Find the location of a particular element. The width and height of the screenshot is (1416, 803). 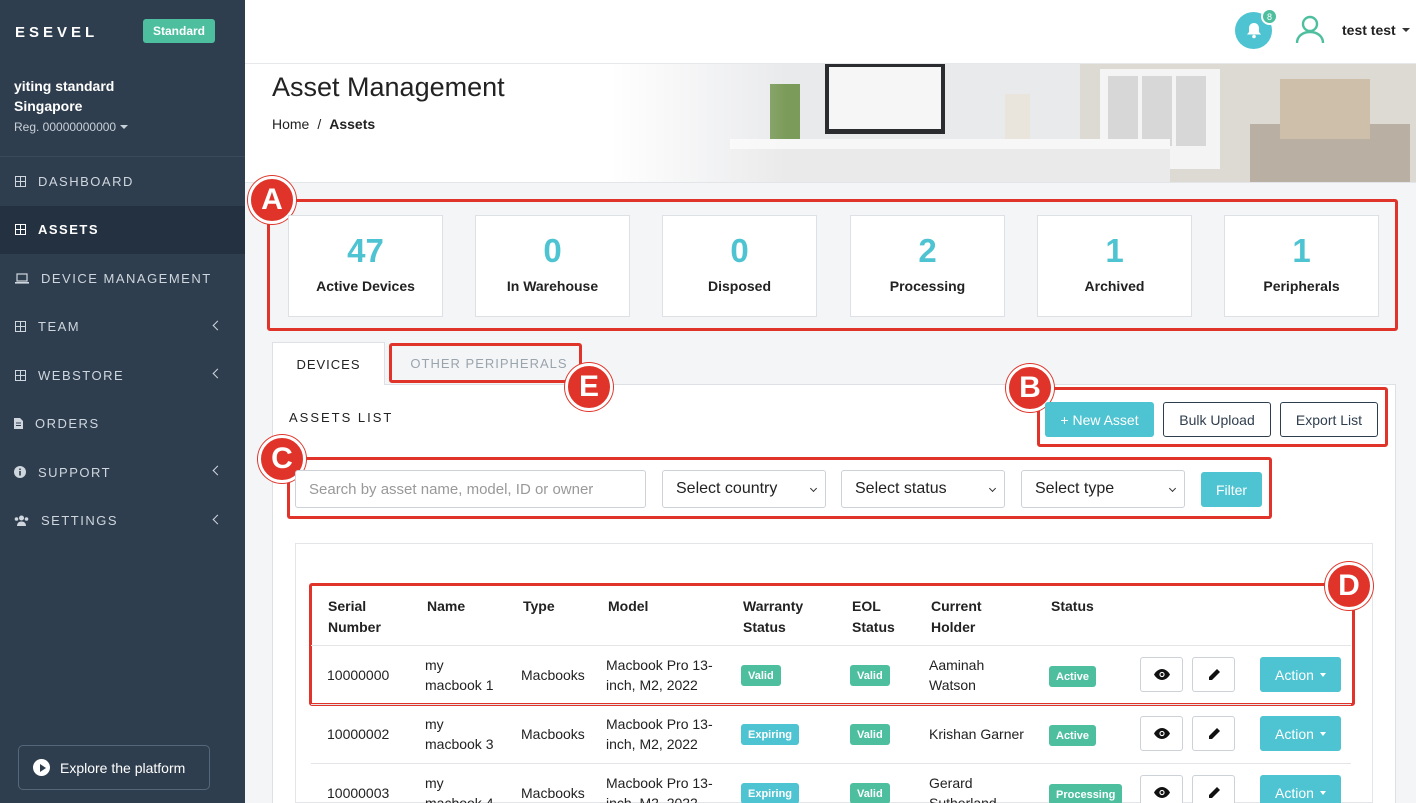

tab-devices: DEVICES is located at coordinates (328, 363).